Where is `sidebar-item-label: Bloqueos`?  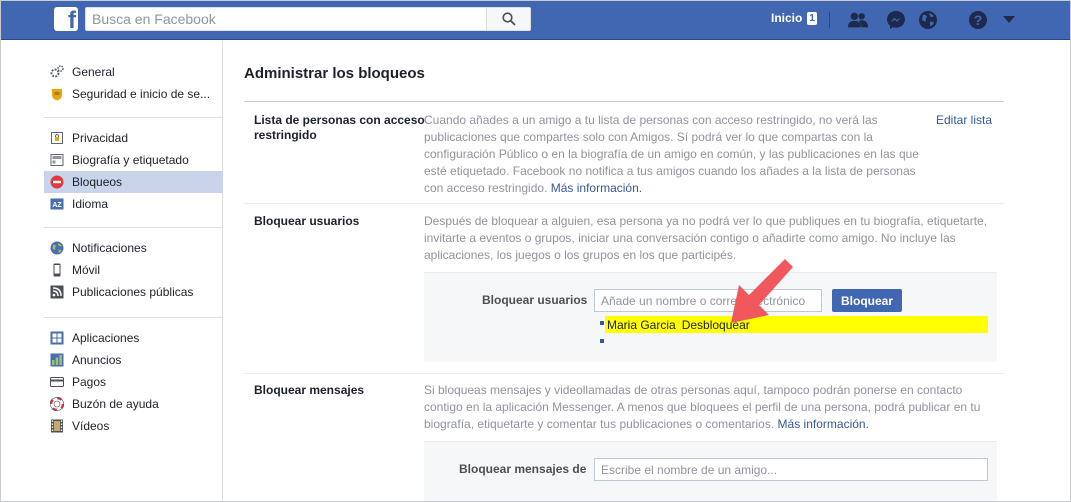 sidebar-item-label: Bloqueos is located at coordinates (97, 182).